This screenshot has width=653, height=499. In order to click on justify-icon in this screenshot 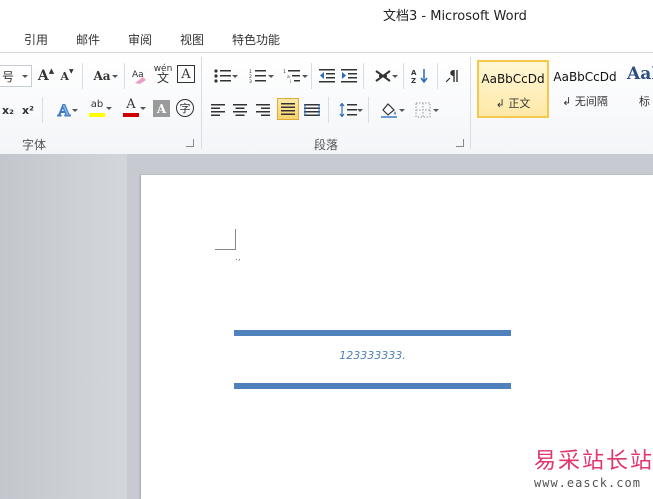, I will do `click(288, 109)`.